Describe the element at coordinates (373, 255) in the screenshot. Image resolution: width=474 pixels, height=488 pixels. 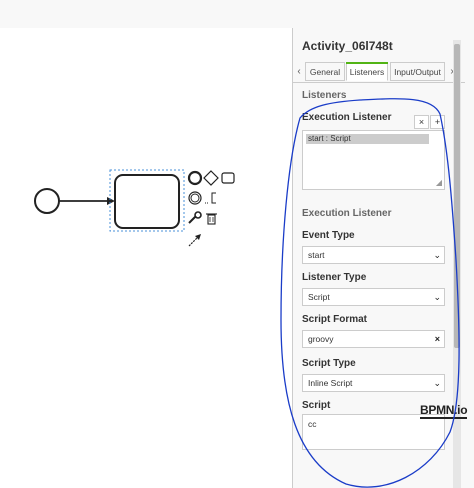
I see `event-type-select: start ⌄` at that location.